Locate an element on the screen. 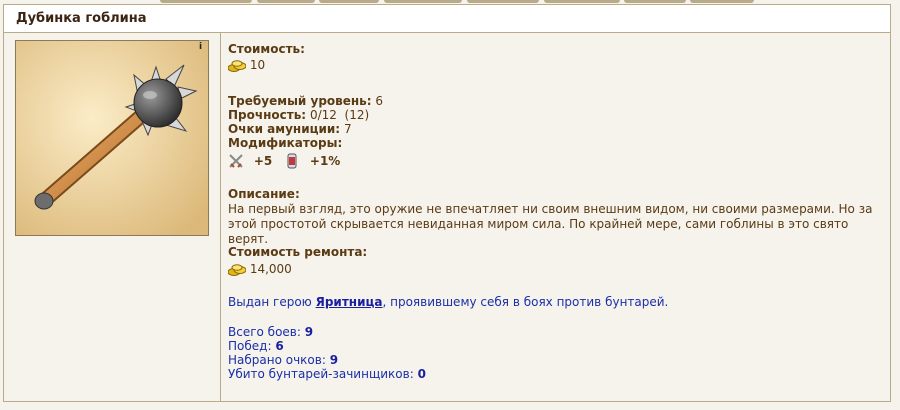 This screenshot has width=900, height=410. battle-stat-row: Убито бунтарей-зачинщиков: 0 is located at coordinates (327, 374).